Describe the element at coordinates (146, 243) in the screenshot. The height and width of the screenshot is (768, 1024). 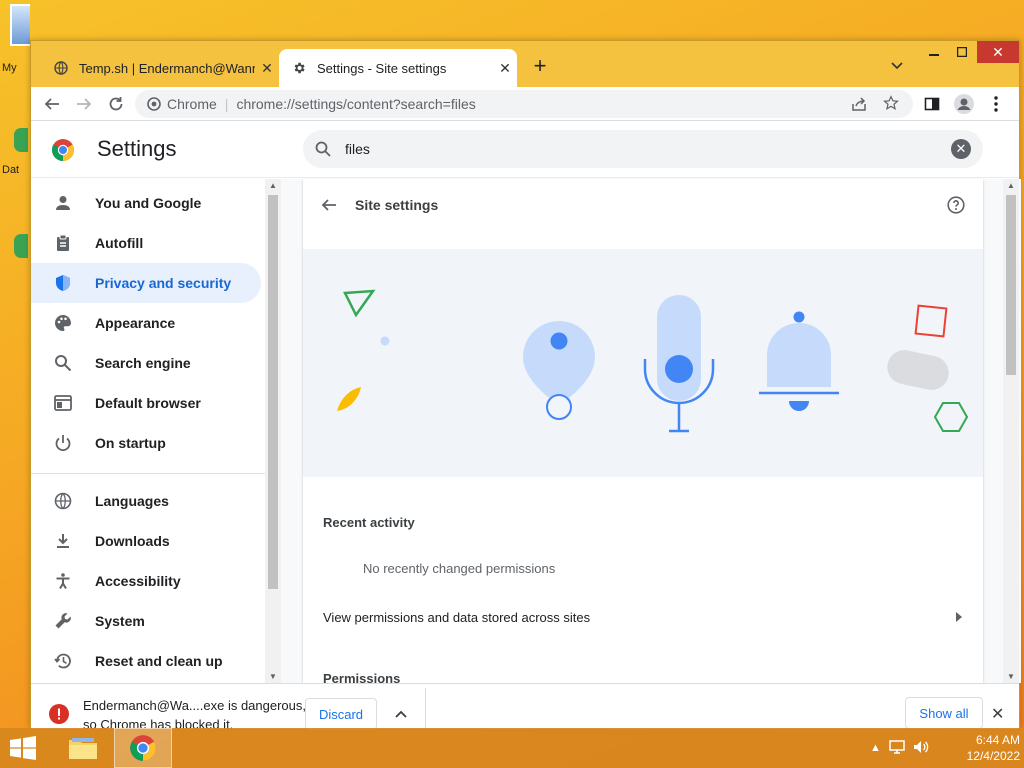
I see `sidebar-item-autofill: Autofill` at that location.